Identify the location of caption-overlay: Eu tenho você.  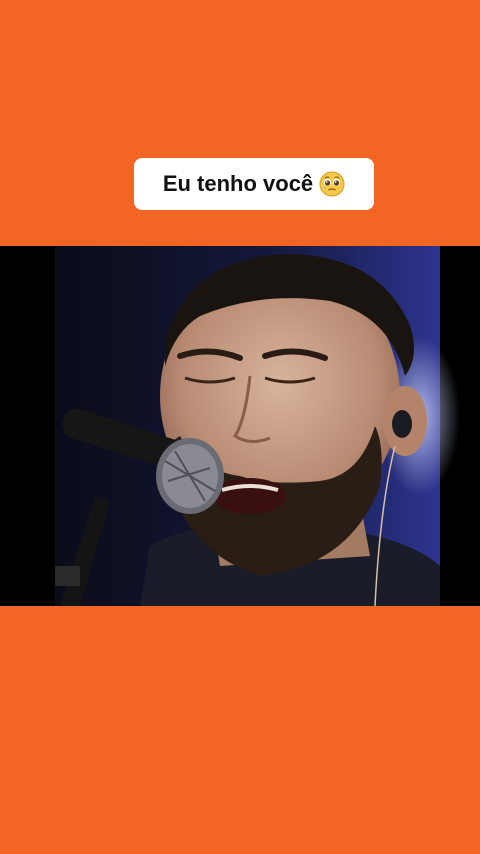
(254, 184).